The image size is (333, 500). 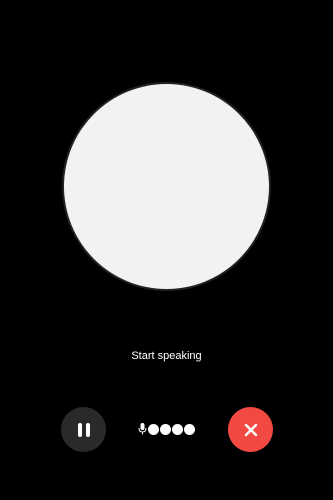 I want to click on close-icon, so click(x=250, y=429).